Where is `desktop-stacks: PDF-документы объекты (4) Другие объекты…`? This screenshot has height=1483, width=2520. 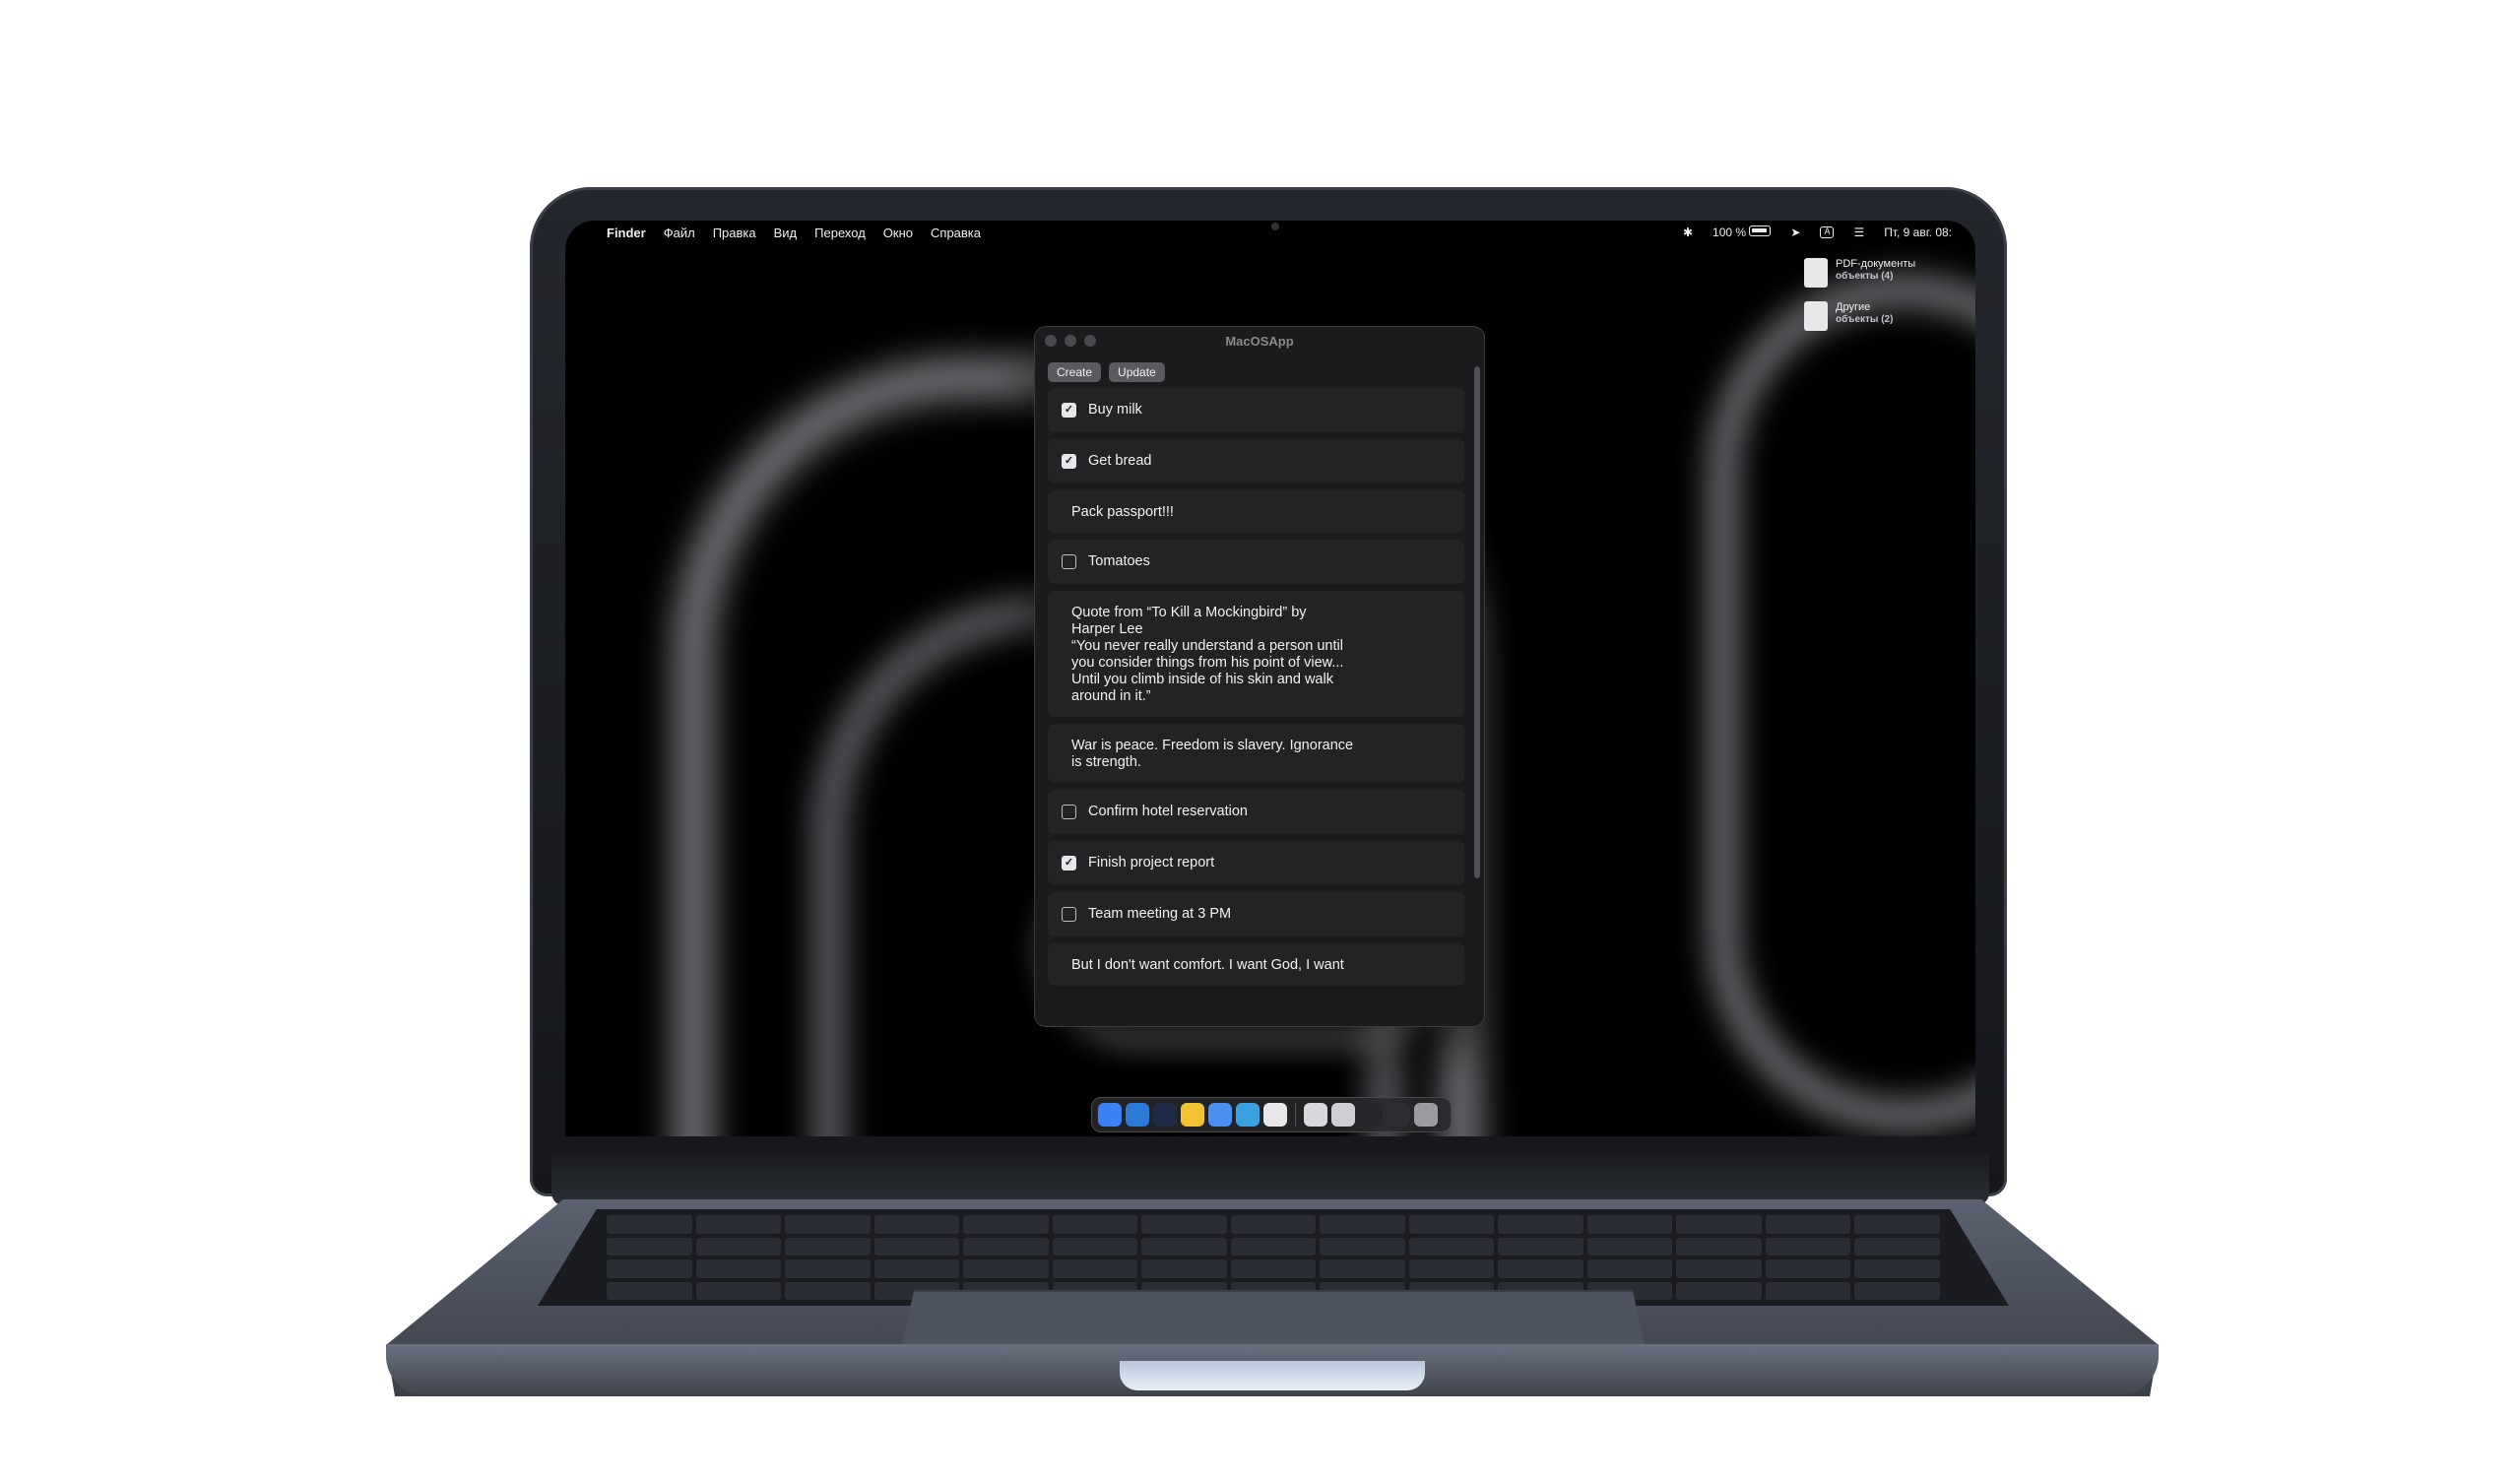 desktop-stacks: PDF-документы объекты (4) Другие объекты… is located at coordinates (1878, 301).